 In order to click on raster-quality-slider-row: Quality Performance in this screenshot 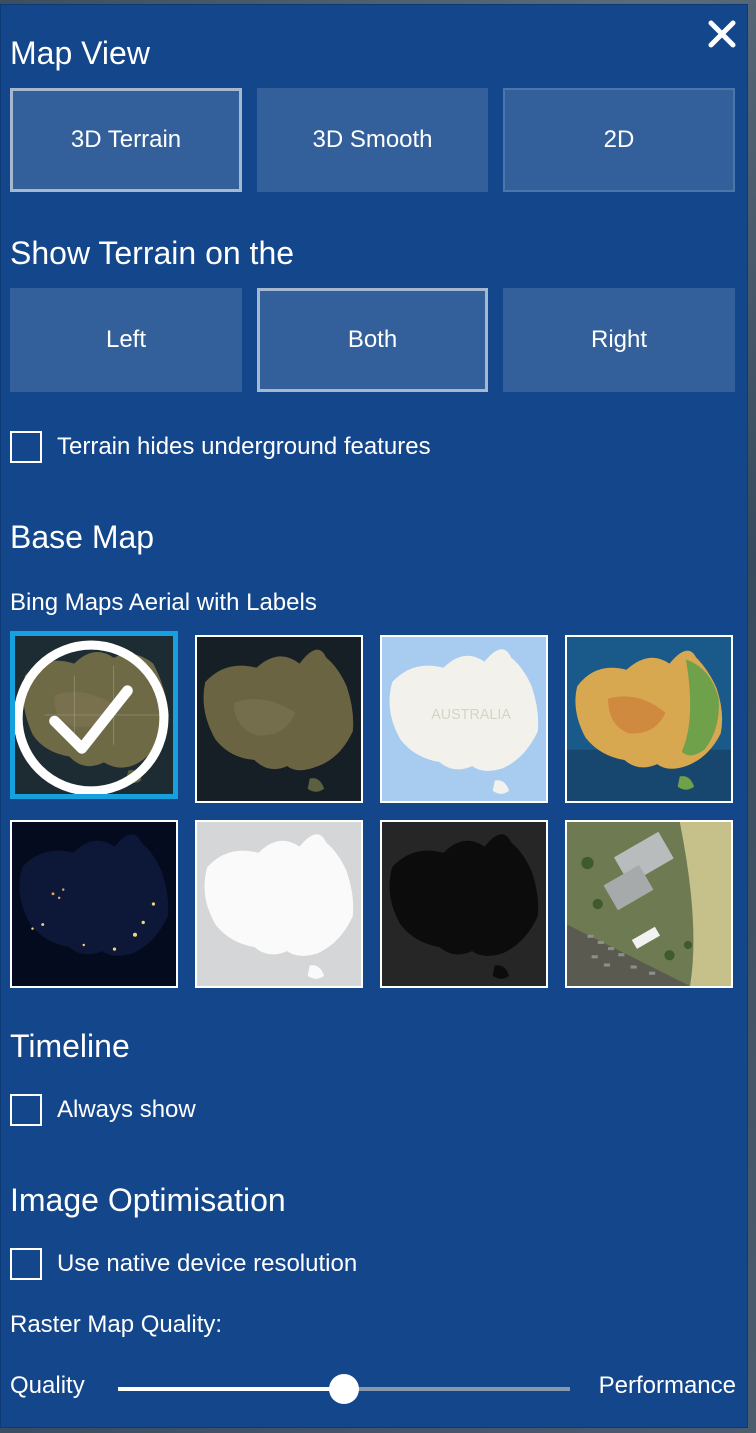, I will do `click(373, 1388)`.